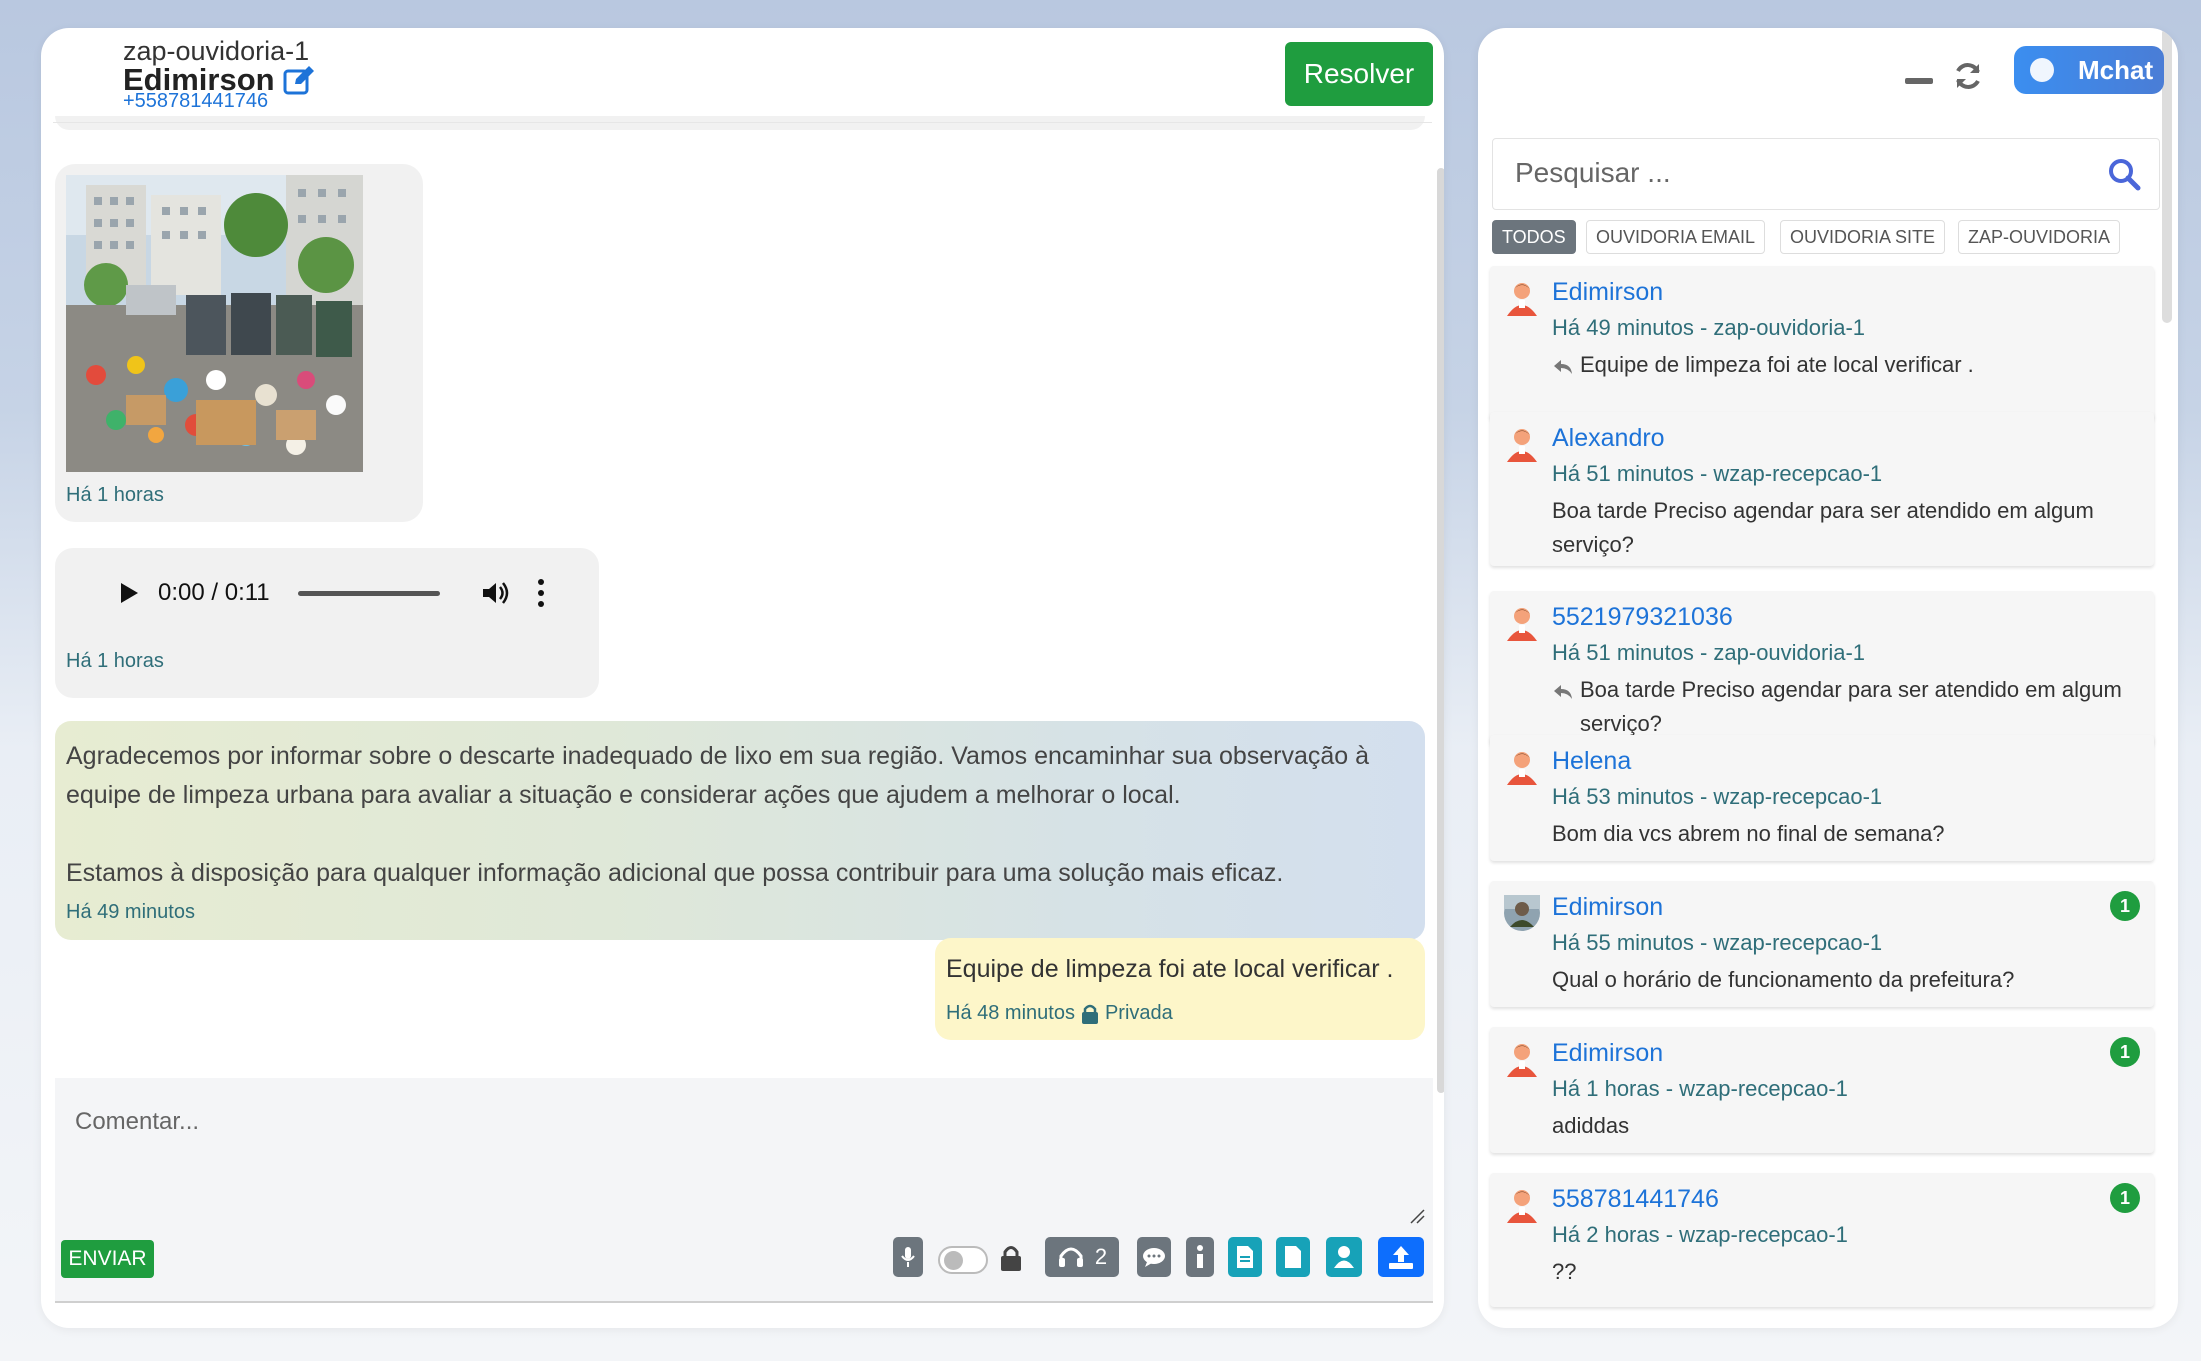  What do you see at coordinates (495, 593) in the screenshot?
I see `volume-icon` at bounding box center [495, 593].